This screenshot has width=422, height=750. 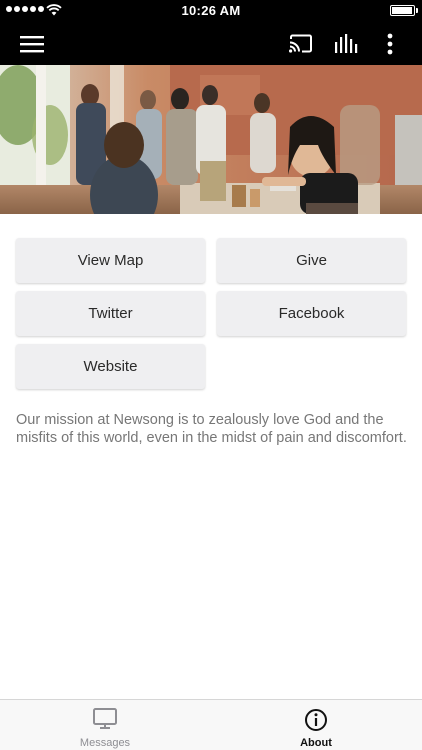 I want to click on more-vertical-icon, so click(x=390, y=43).